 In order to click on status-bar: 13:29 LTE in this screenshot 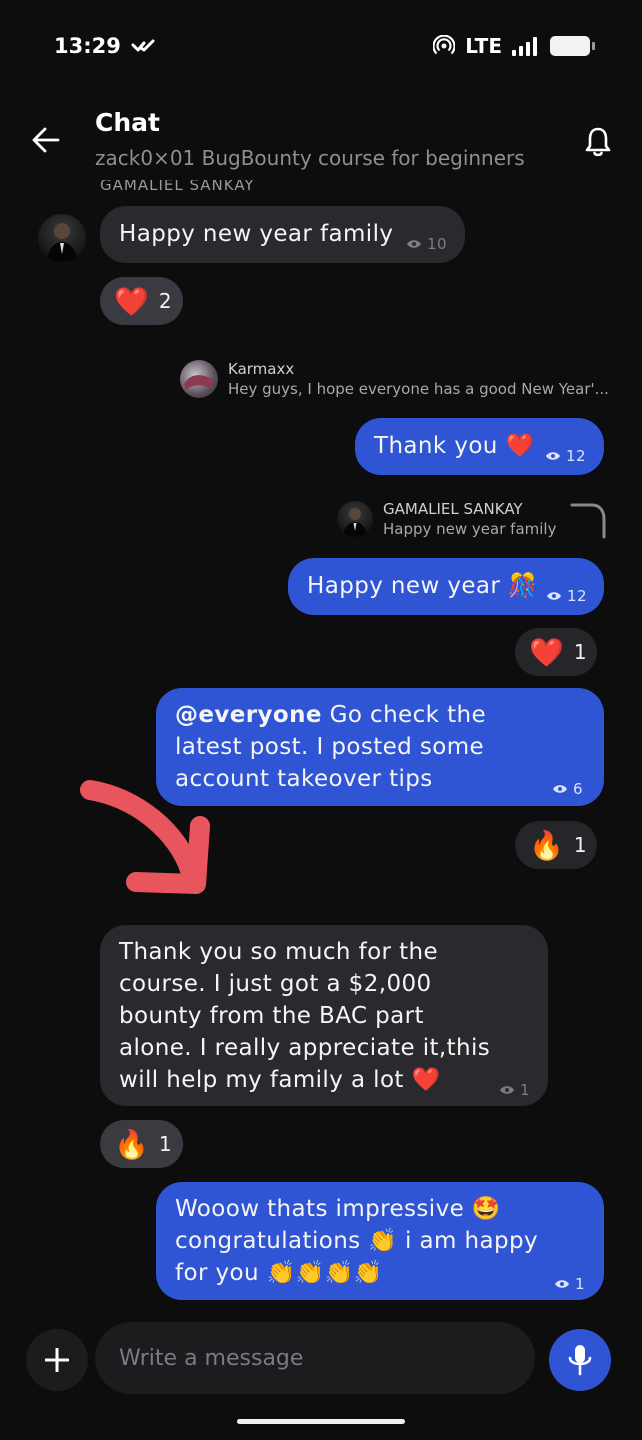, I will do `click(321, 46)`.